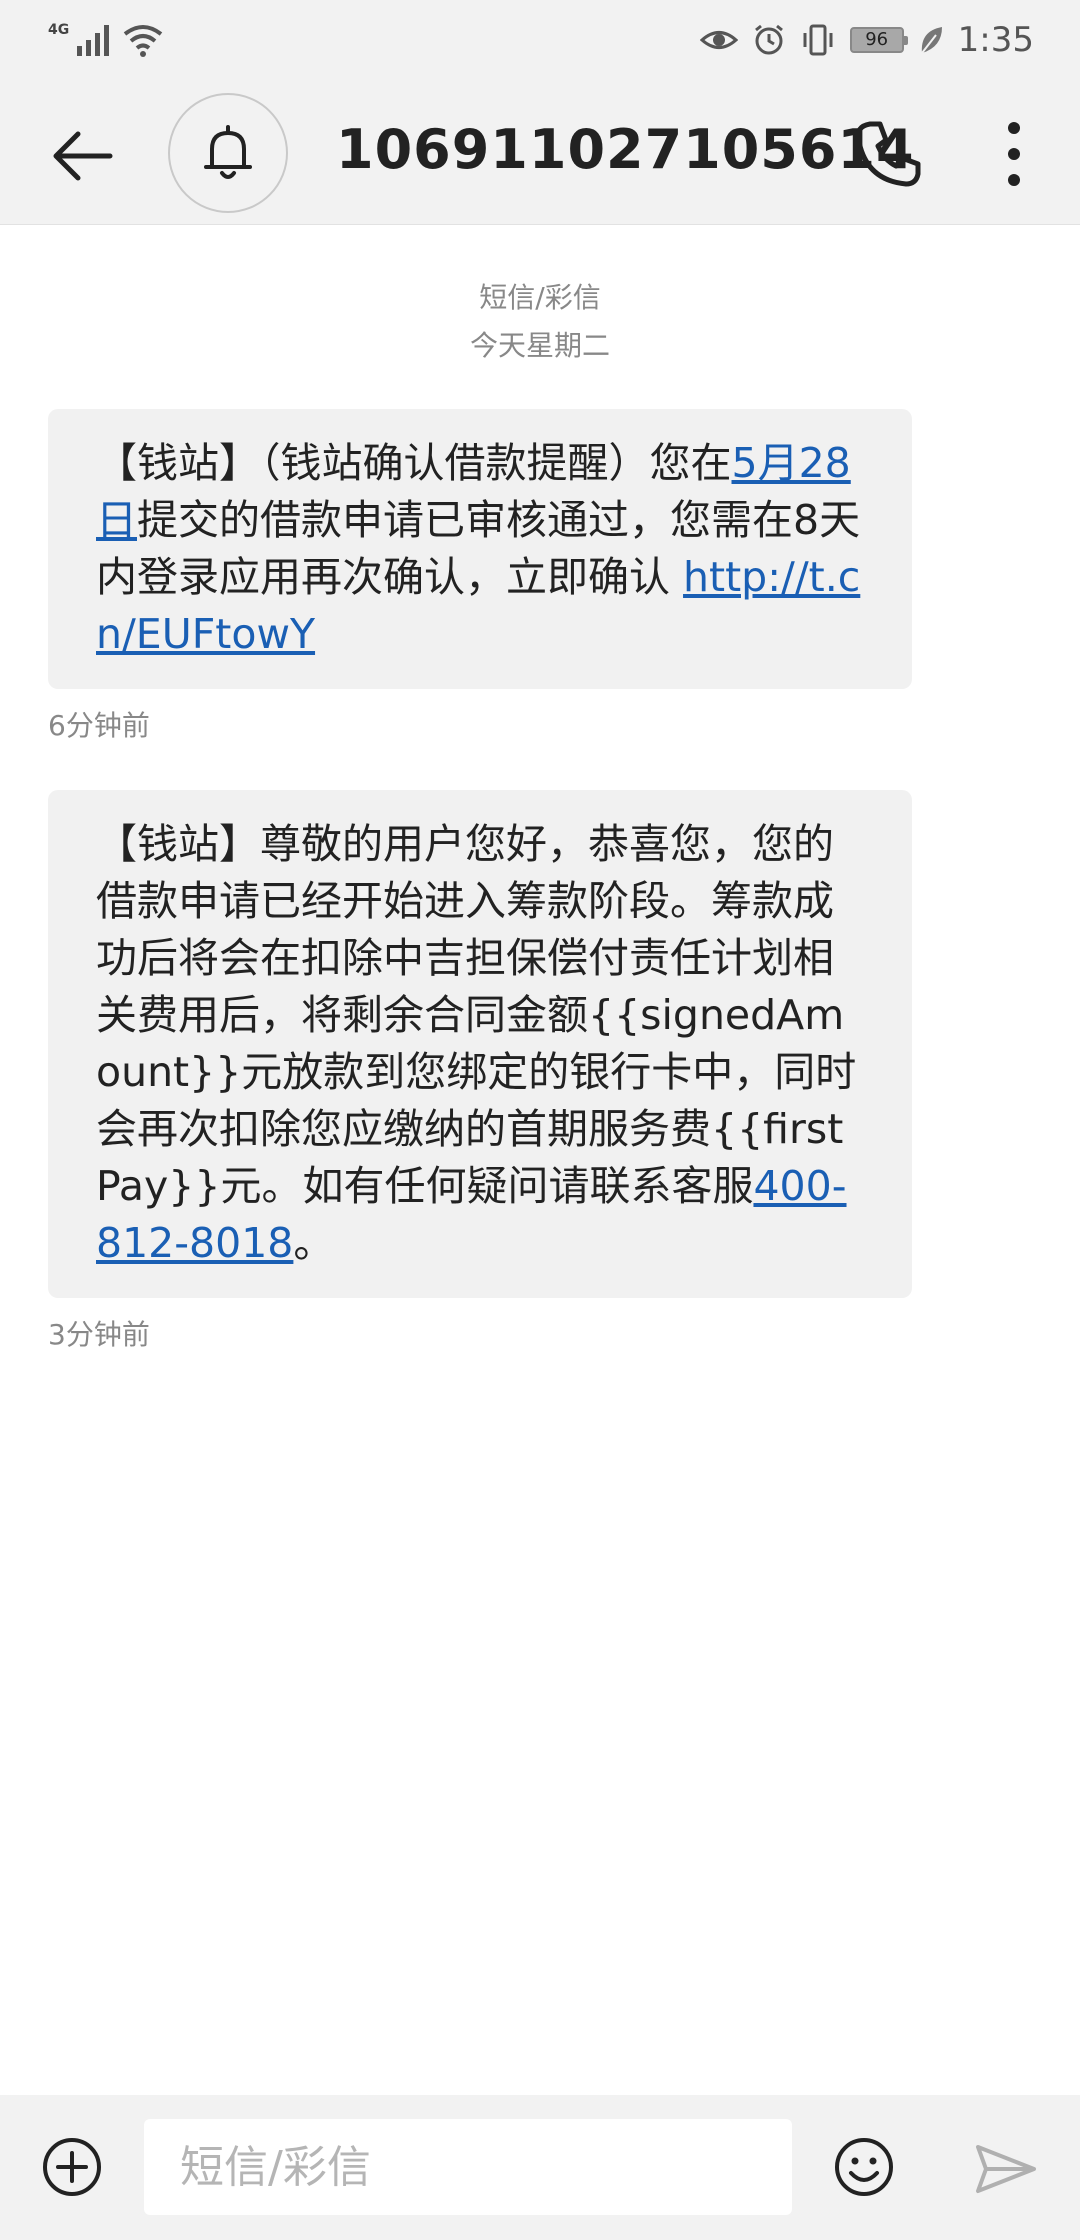 This screenshot has width=1080, height=2240. I want to click on arrow-left-icon, so click(83, 156).